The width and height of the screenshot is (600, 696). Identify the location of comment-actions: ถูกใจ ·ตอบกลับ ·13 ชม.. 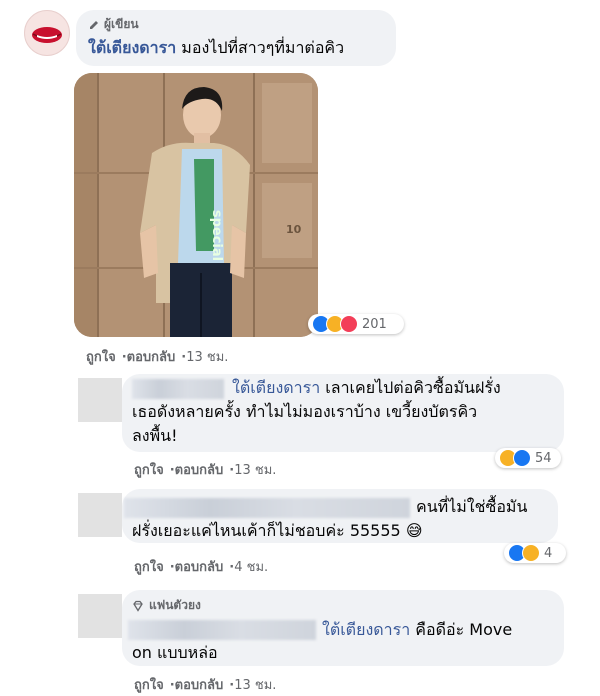
(157, 357).